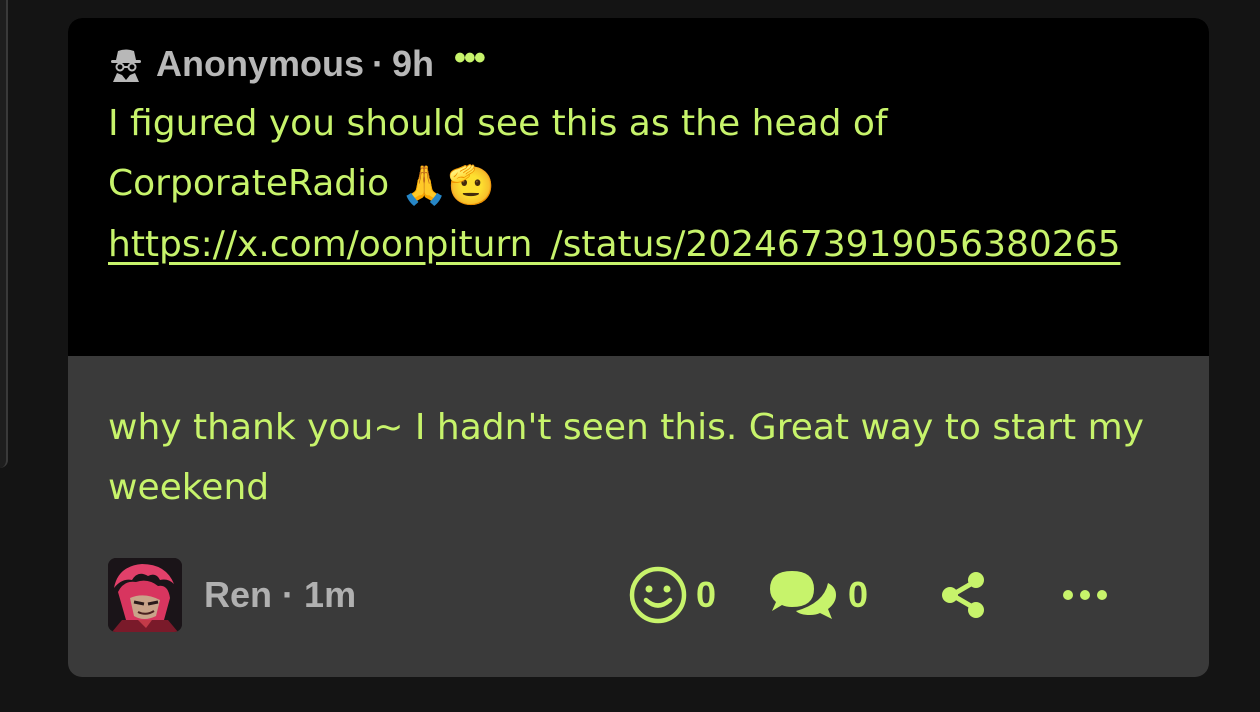 The width and height of the screenshot is (1260, 712). I want to click on comment-count: 0, so click(858, 594).